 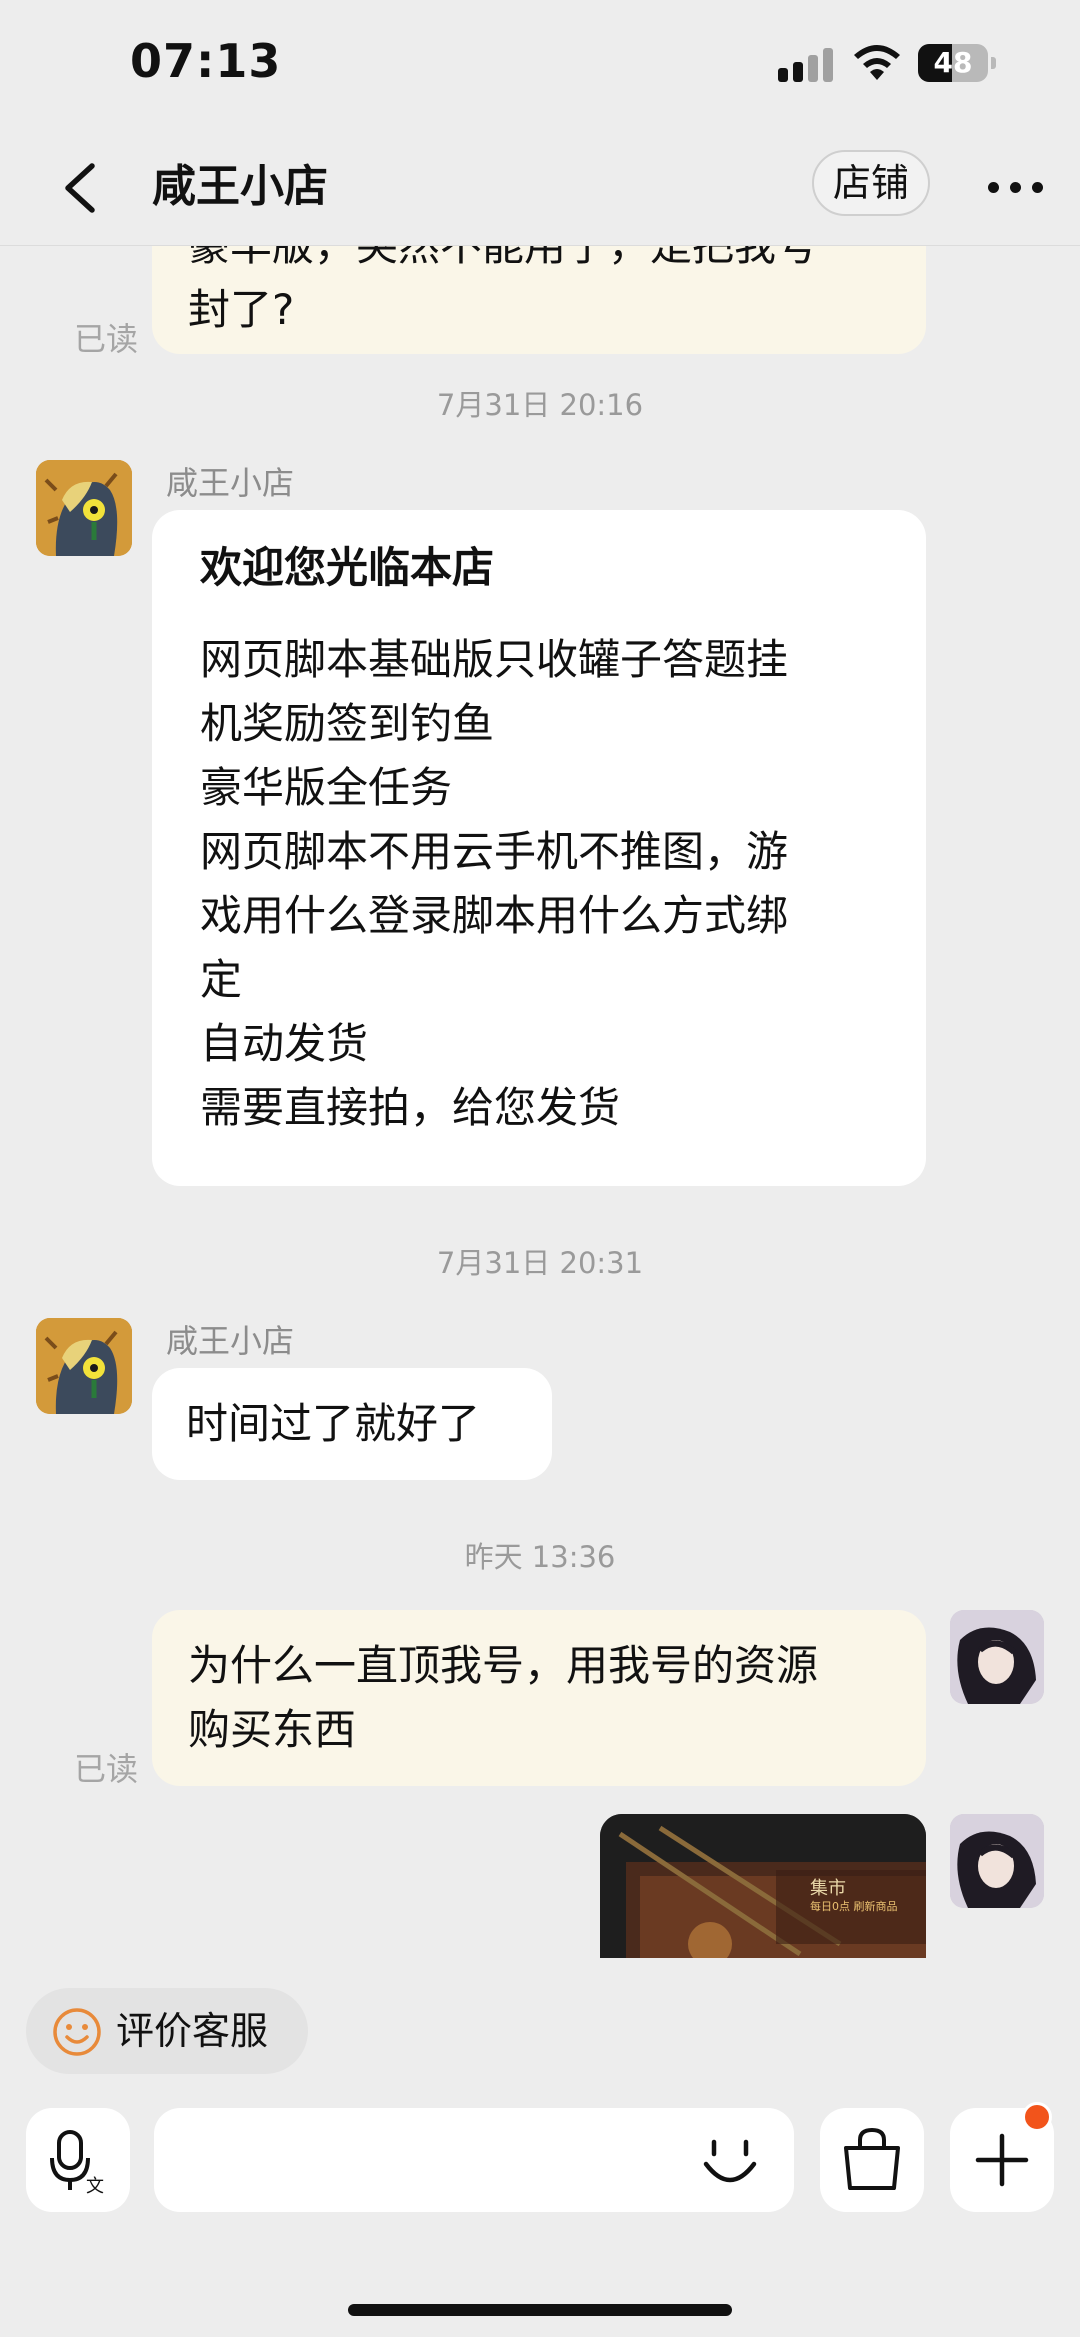 I want to click on image-caption-subtitle: 每日0点 刷新商品, so click(x=854, y=1906).